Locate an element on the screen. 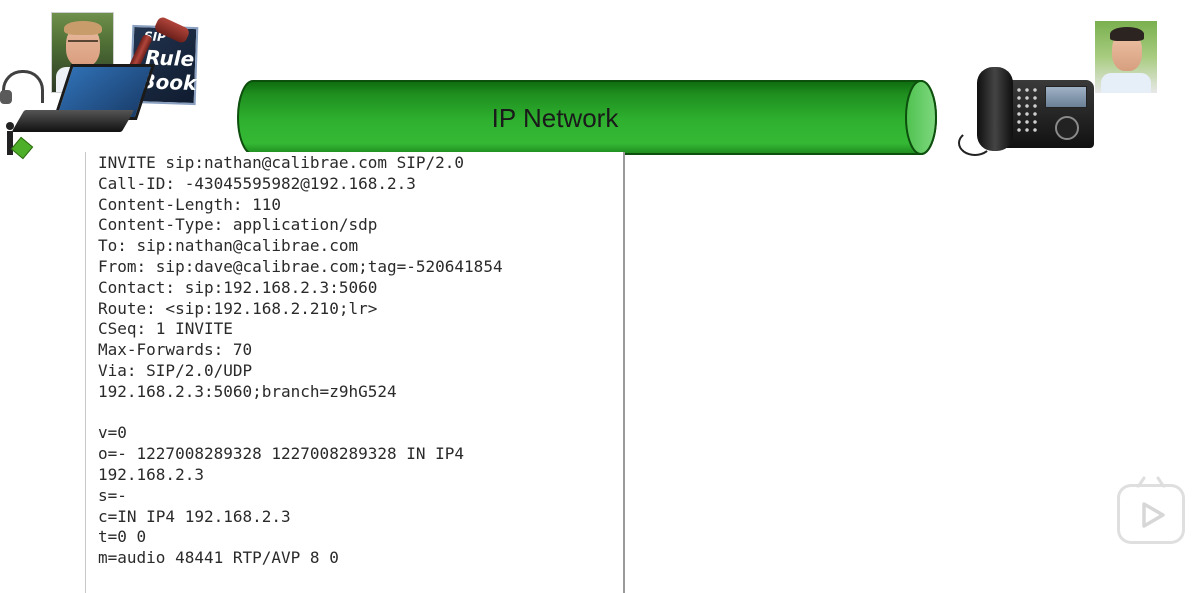 Image resolution: width=1202 pixels, height=593 pixels. sip-message-line: s=- is located at coordinates (112, 495).